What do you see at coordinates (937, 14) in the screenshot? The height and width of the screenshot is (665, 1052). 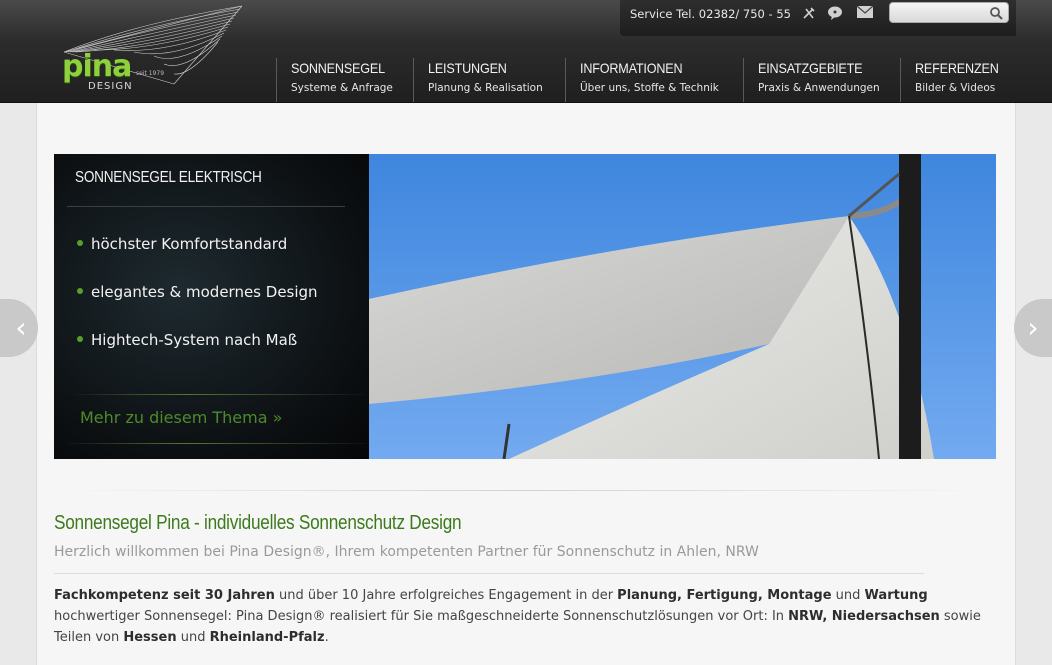 I see `search-input` at bounding box center [937, 14].